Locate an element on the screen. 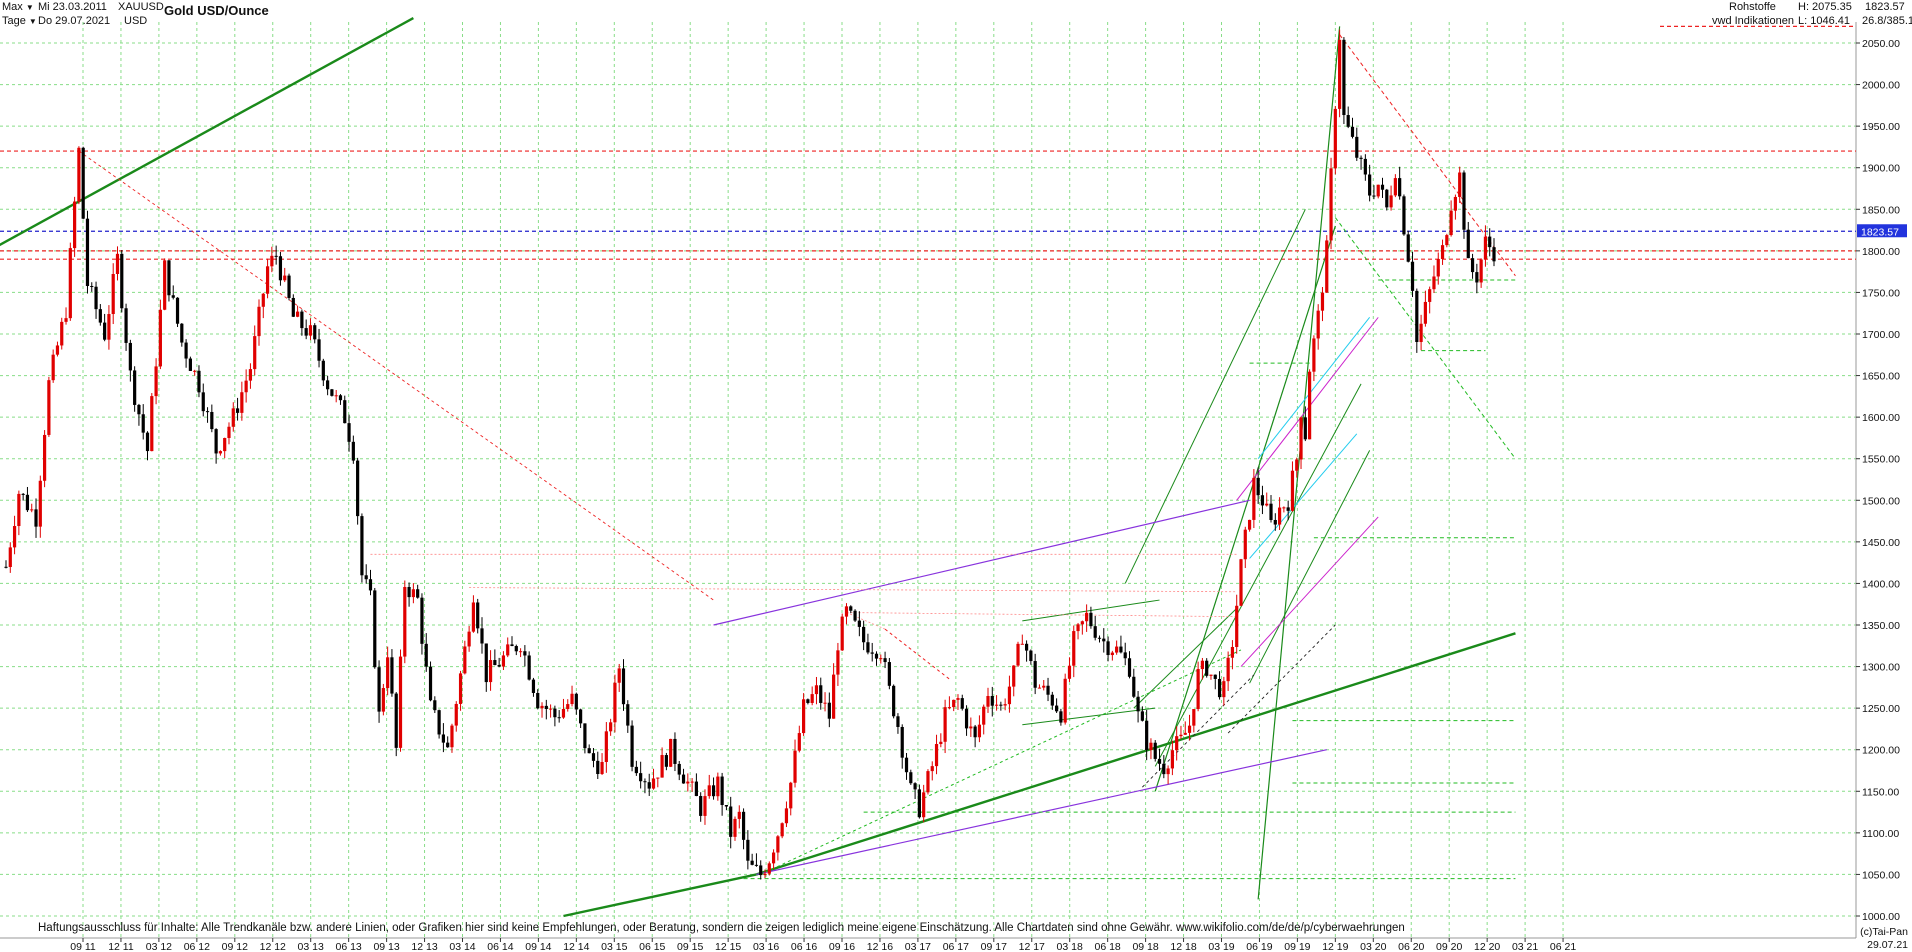 The height and width of the screenshot is (952, 1912). x-tick-label: 03 19 is located at coordinates (1221, 946).